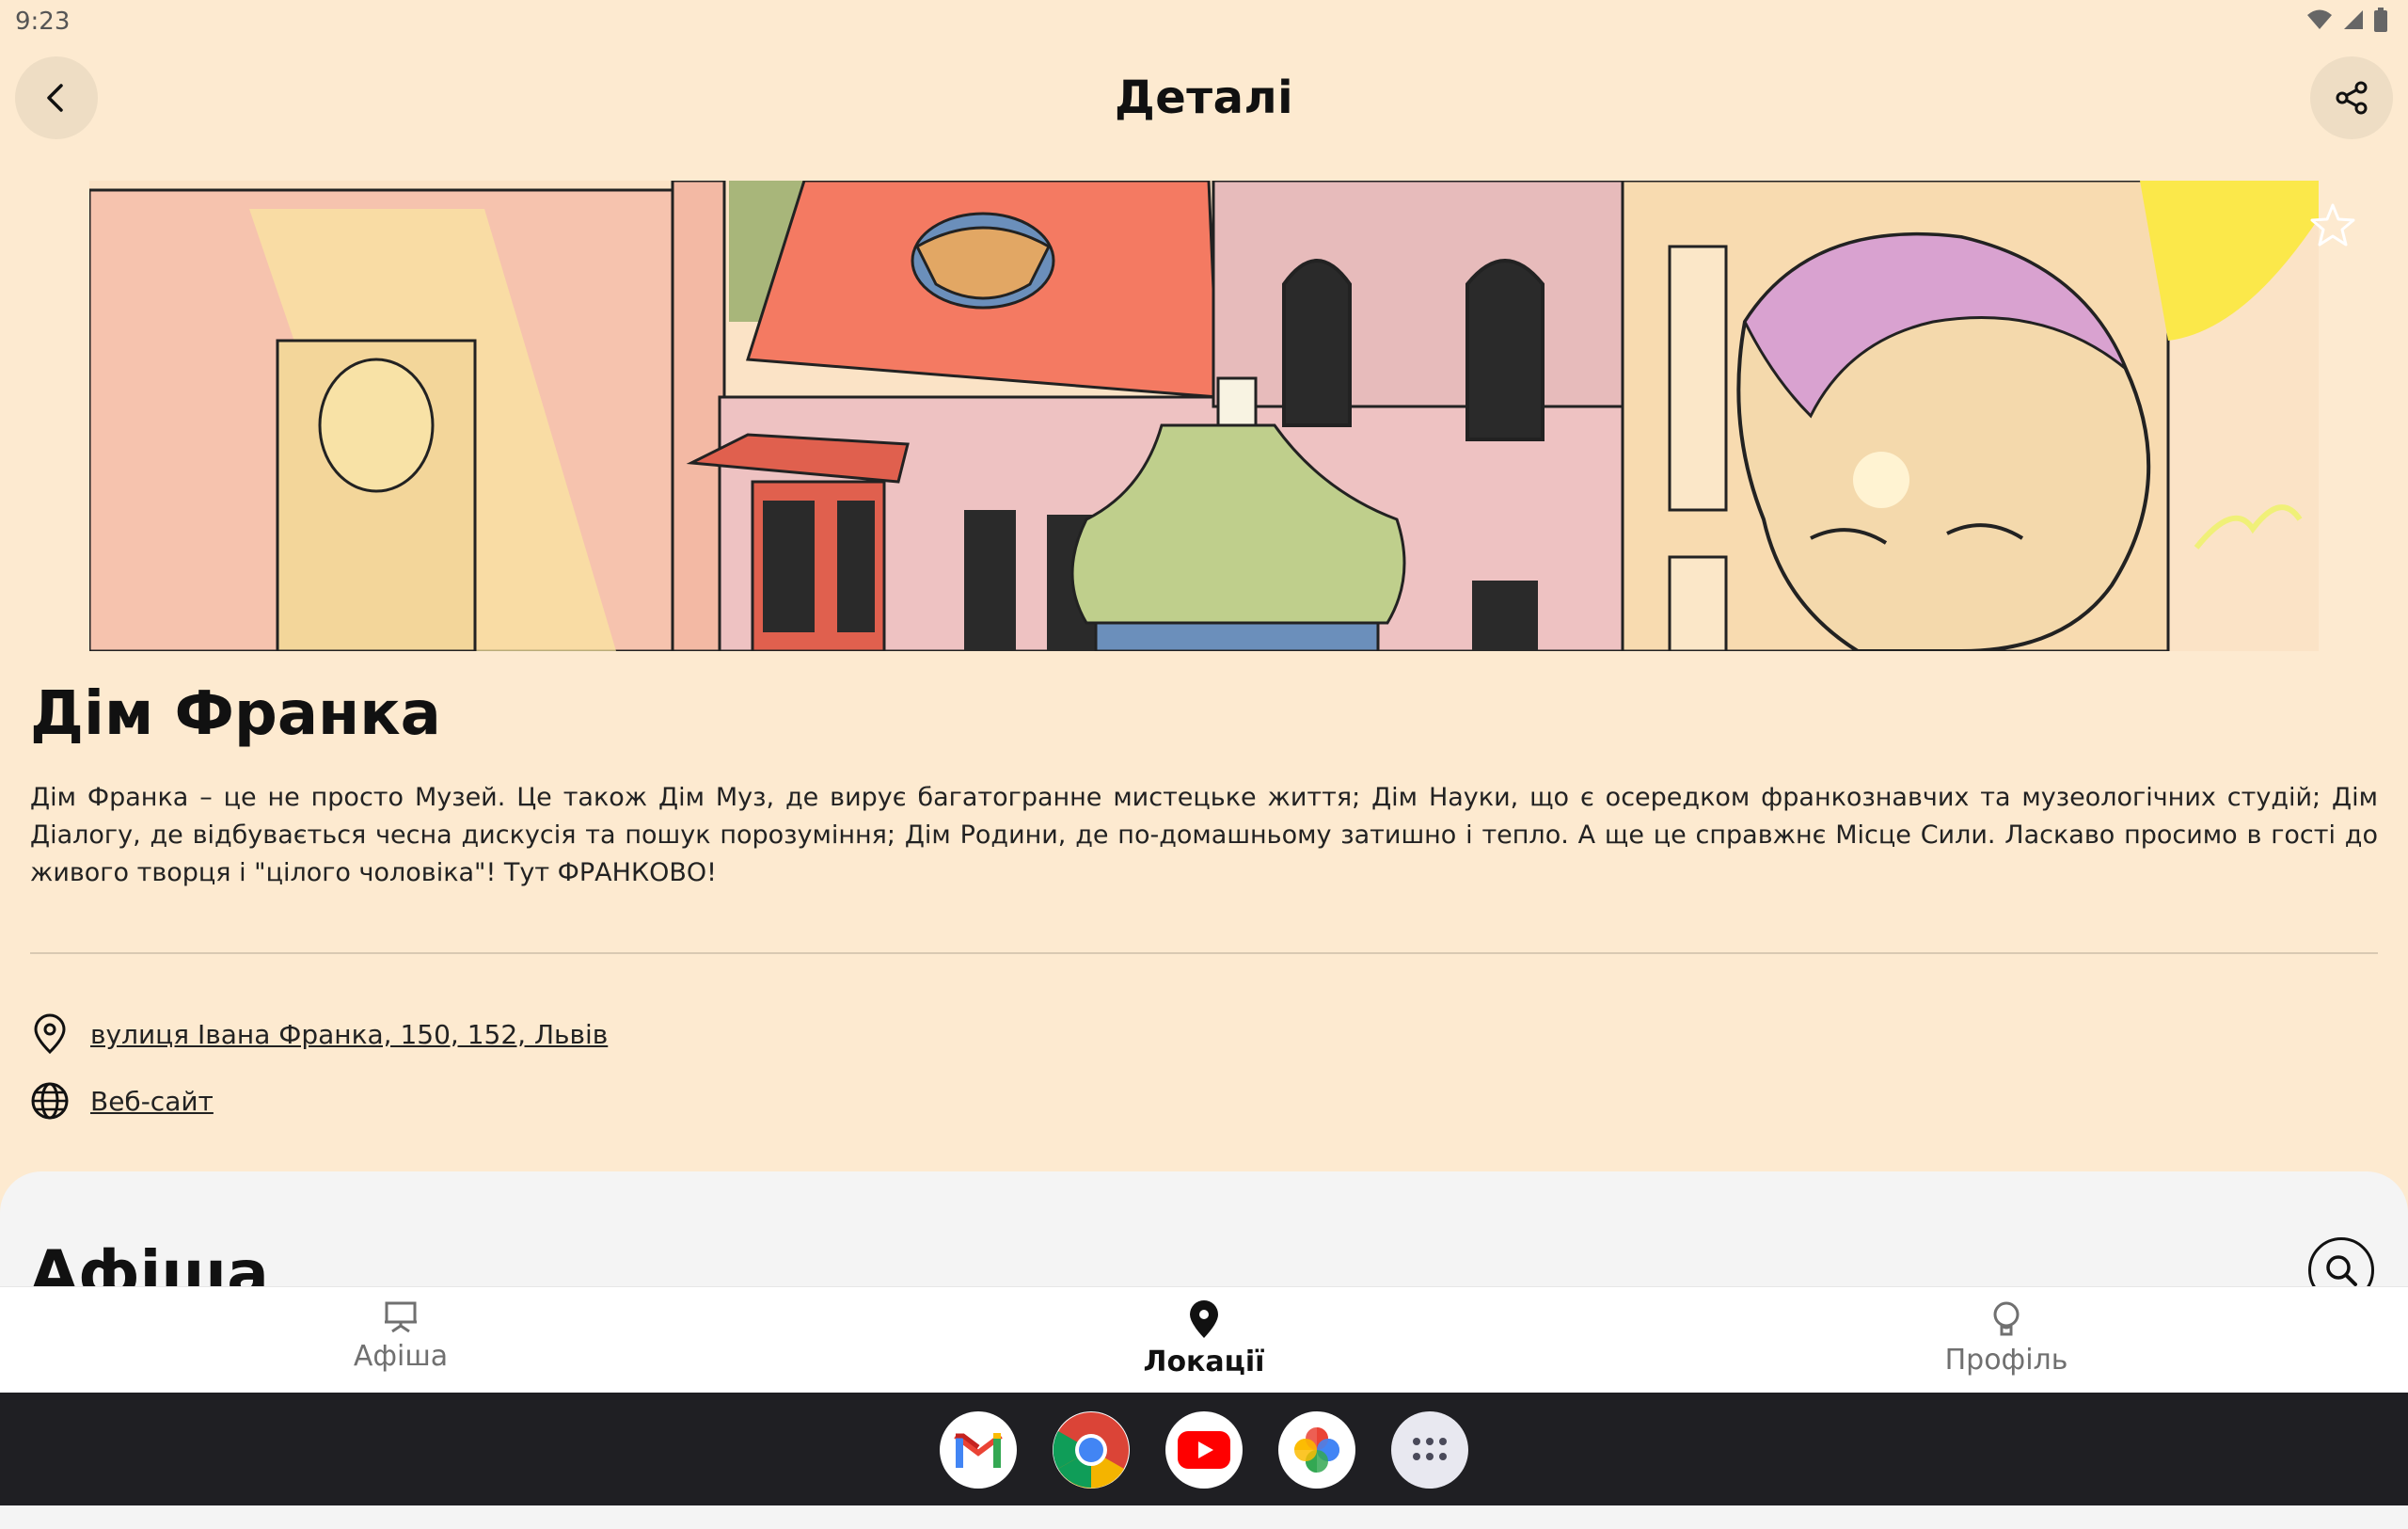 Image resolution: width=2408 pixels, height=1529 pixels. Describe the element at coordinates (2342, 1270) in the screenshot. I see `search-icon` at that location.